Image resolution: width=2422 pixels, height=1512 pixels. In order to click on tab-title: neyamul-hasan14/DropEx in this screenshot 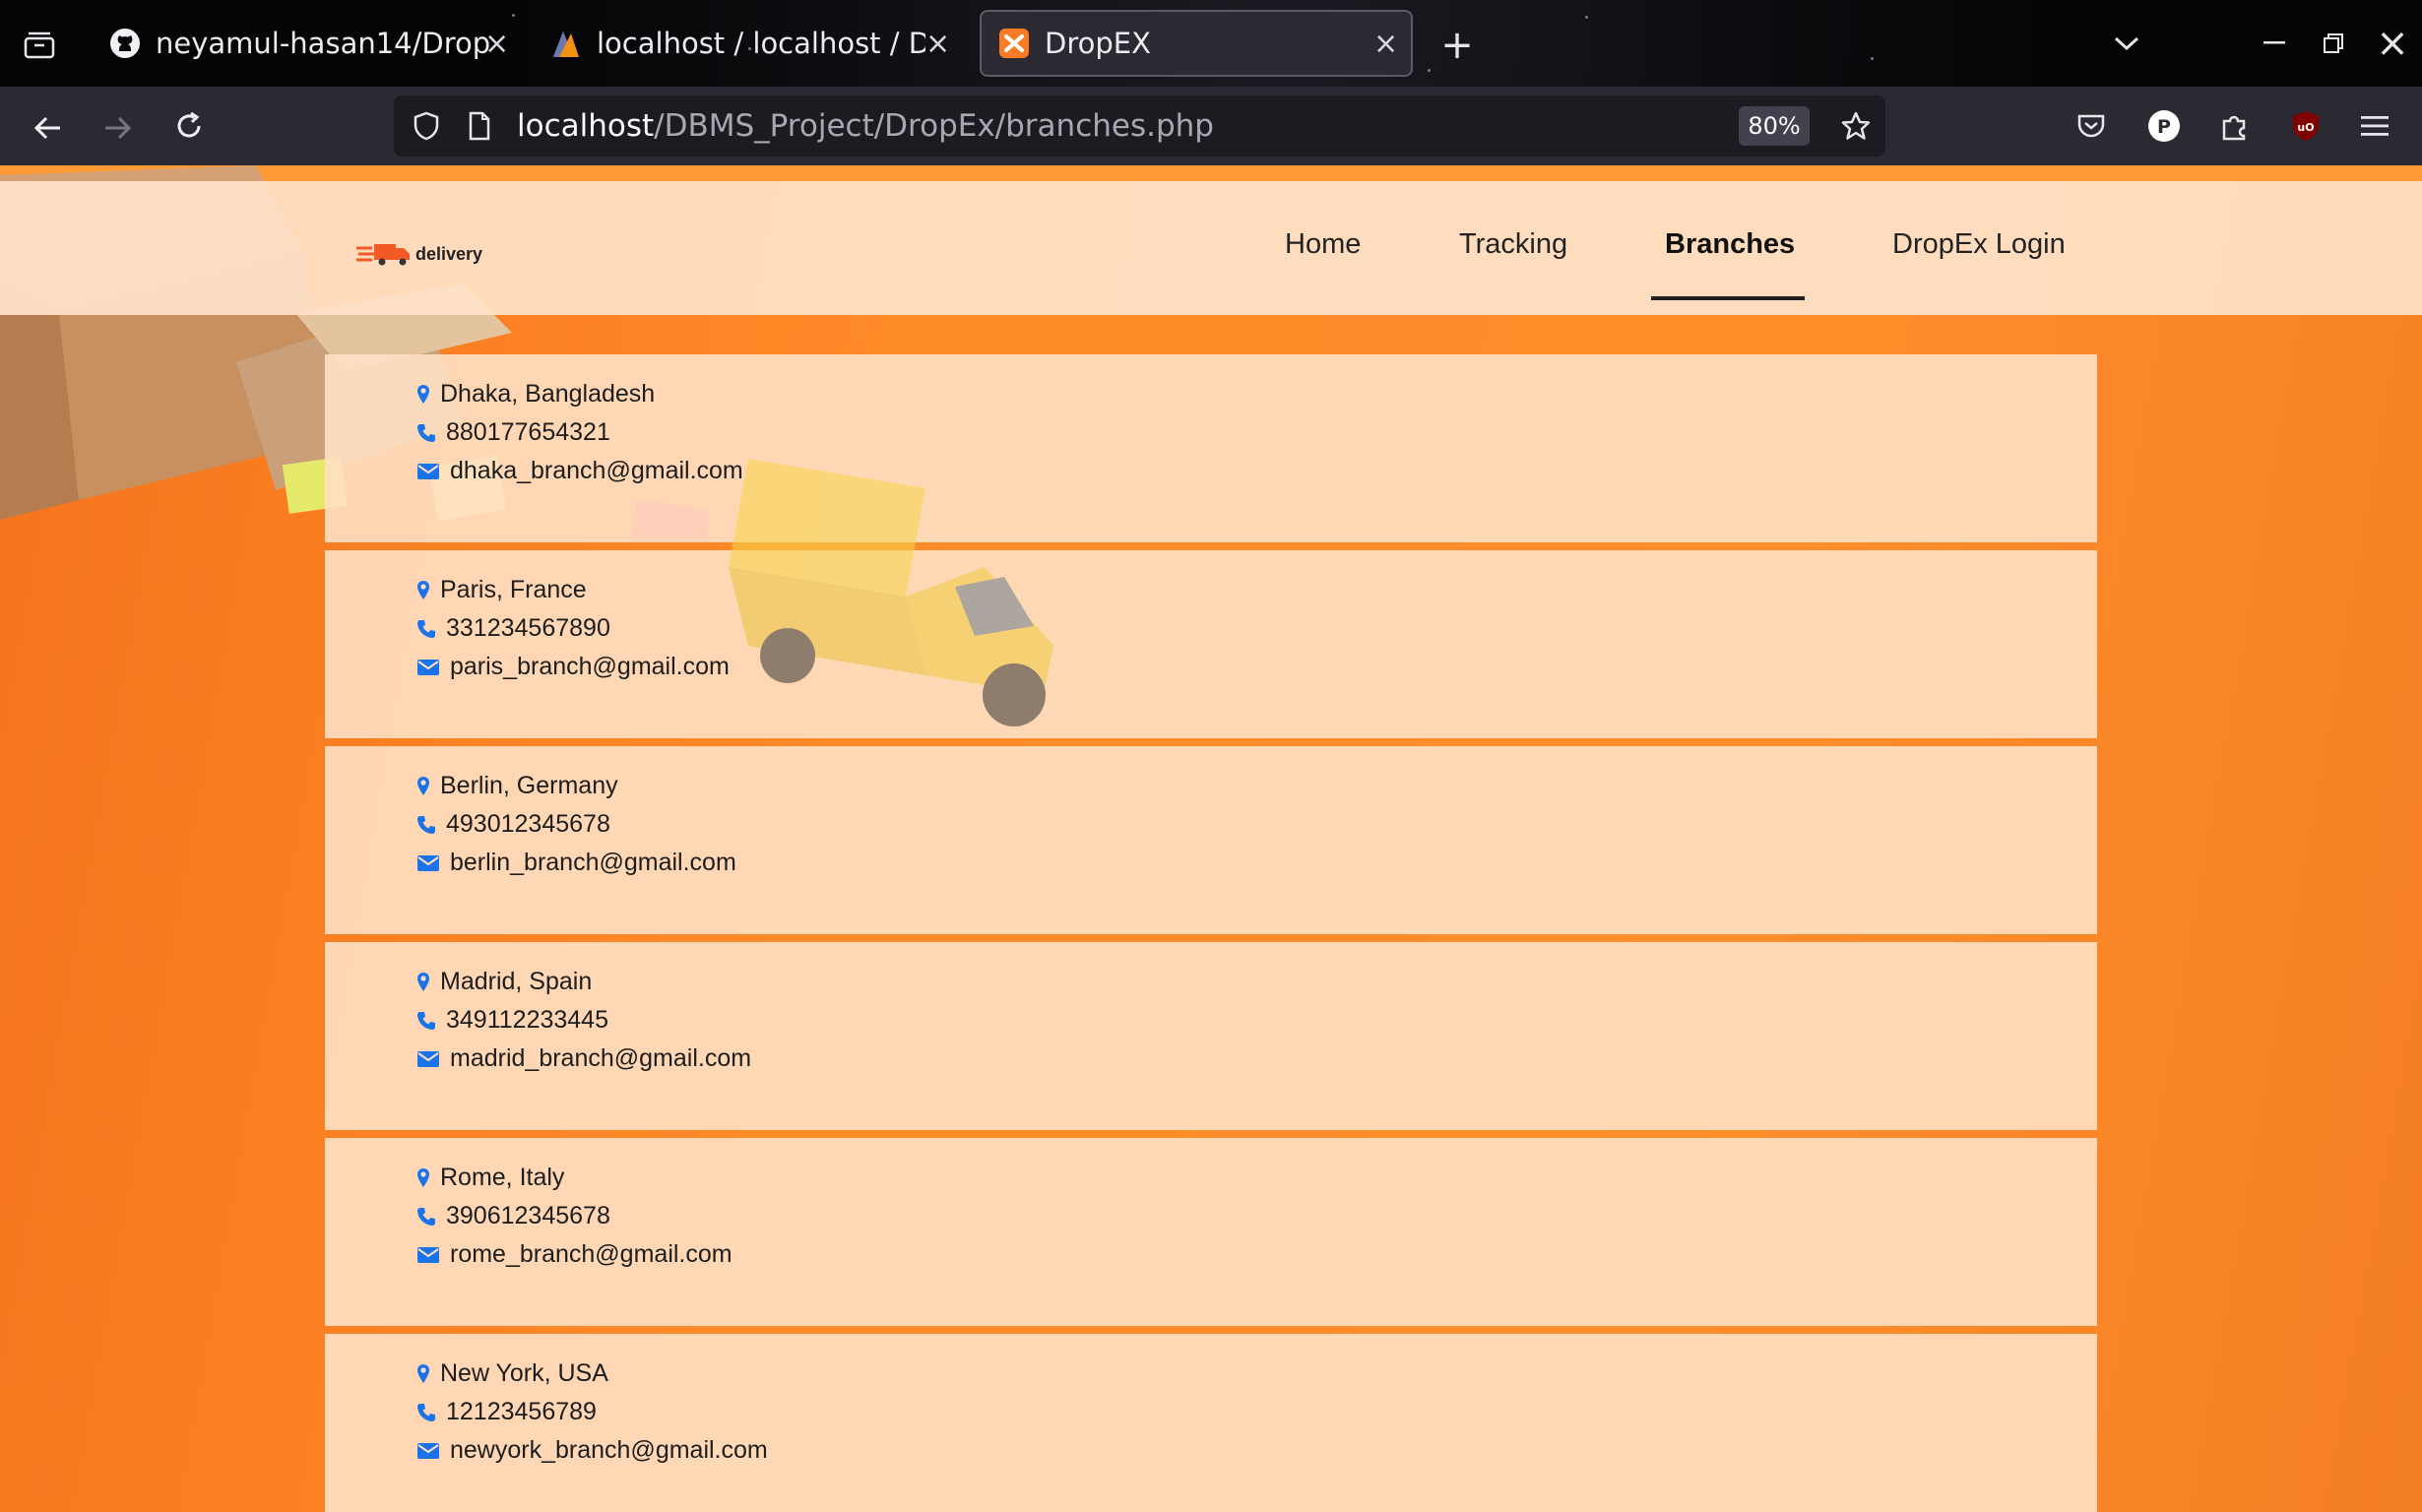, I will do `click(323, 43)`.